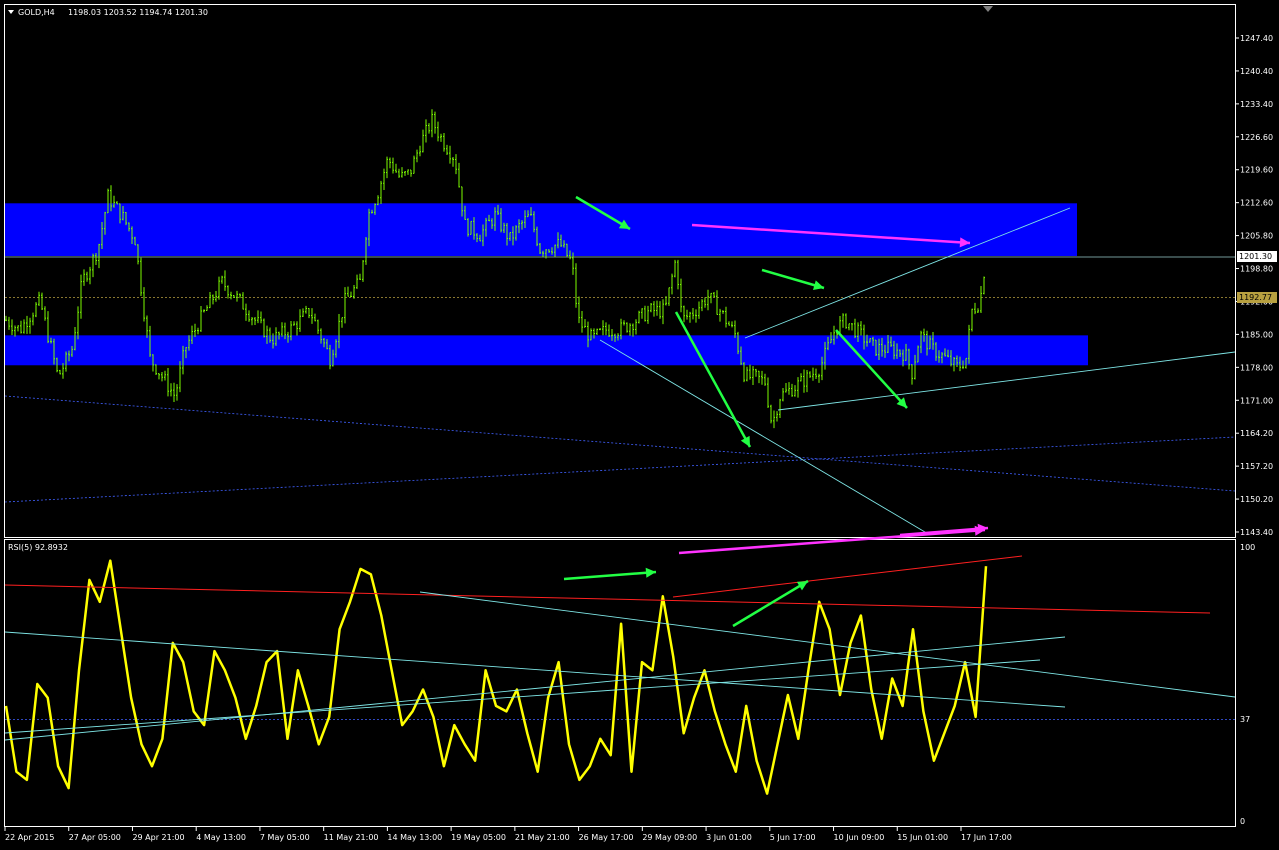 The image size is (1279, 850). What do you see at coordinates (285, 837) in the screenshot?
I see `time-label: 7 May 05:00` at bounding box center [285, 837].